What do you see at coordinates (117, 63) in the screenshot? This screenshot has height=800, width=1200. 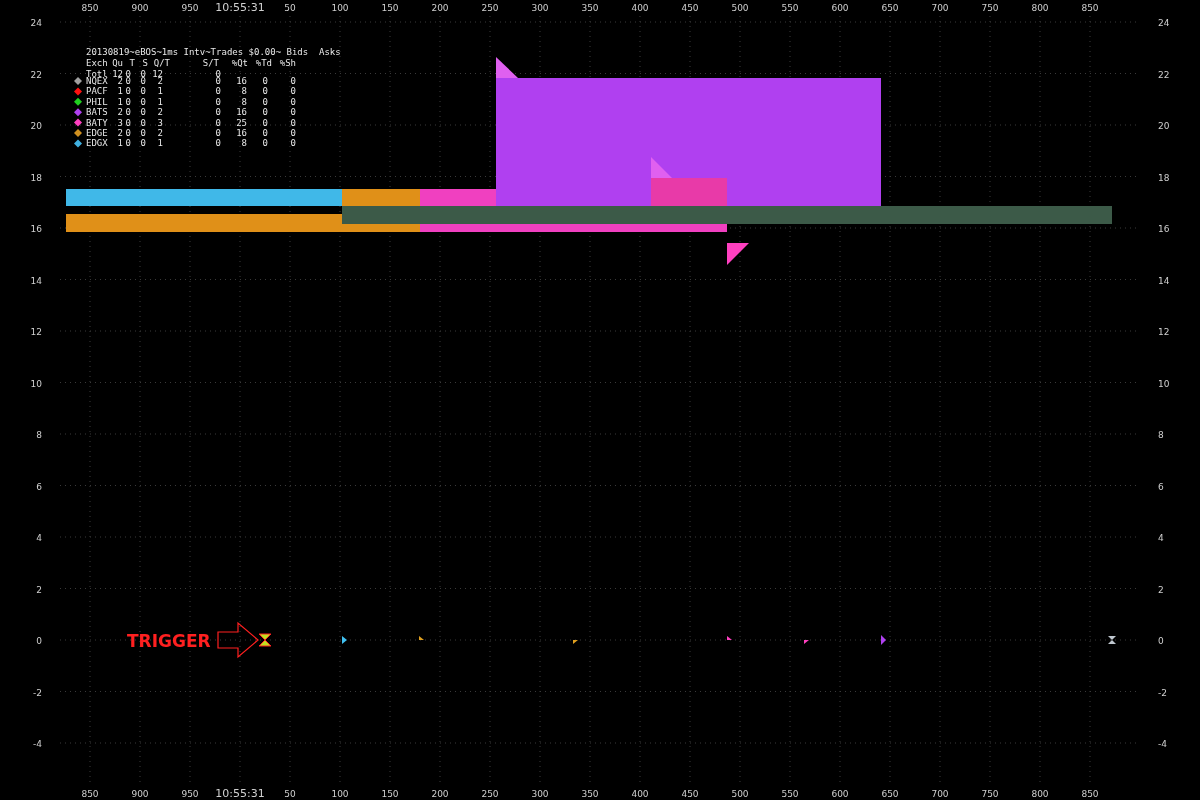 I see `column-header: Qu` at bounding box center [117, 63].